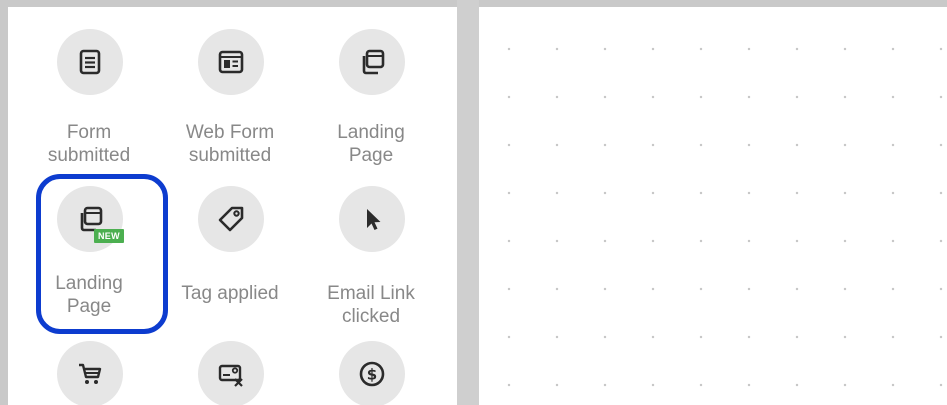 Image resolution: width=947 pixels, height=405 pixels. What do you see at coordinates (4, 202) in the screenshot?
I see `left-edge` at bounding box center [4, 202].